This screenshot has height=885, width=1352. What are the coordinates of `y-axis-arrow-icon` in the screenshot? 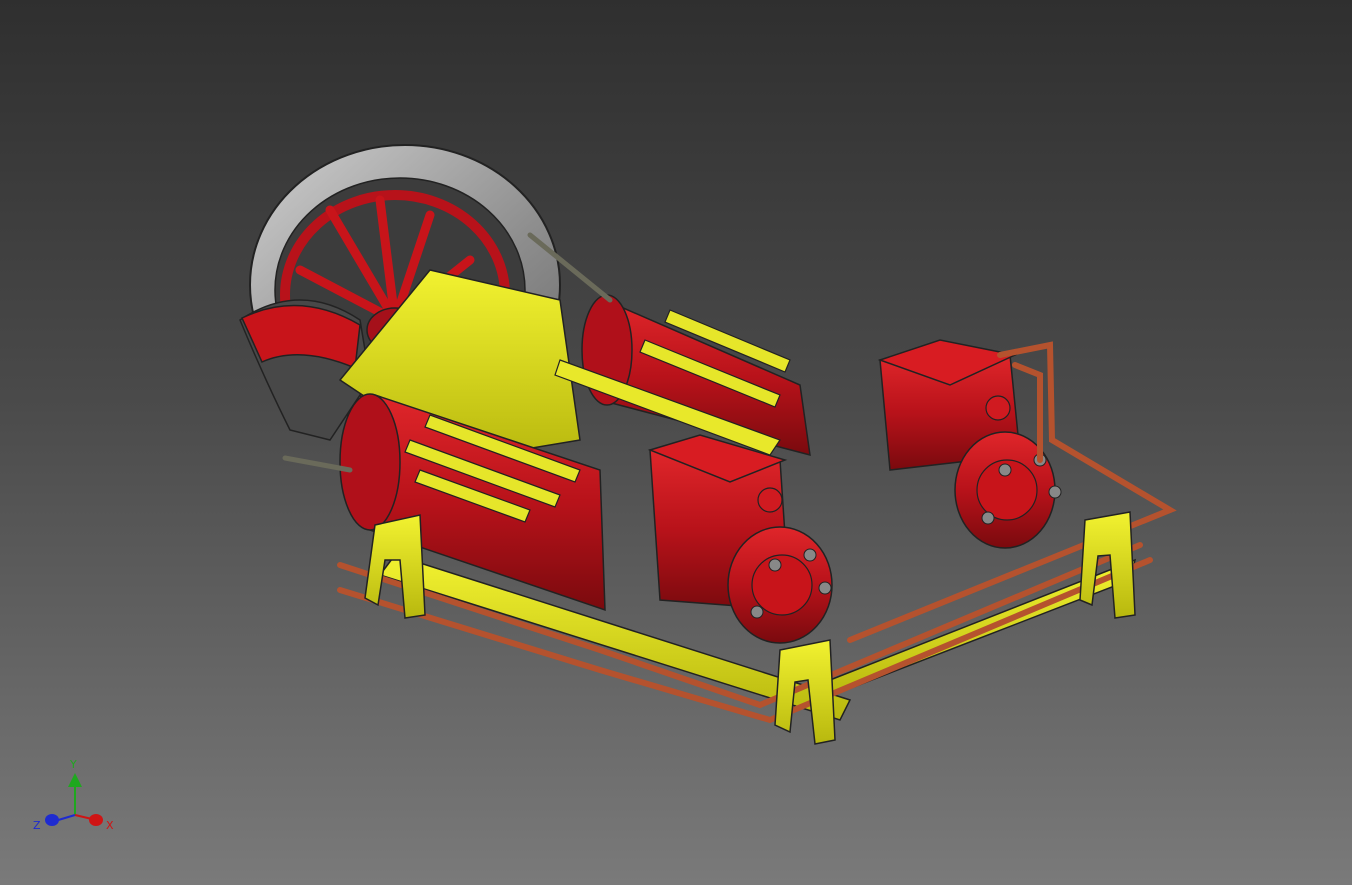 It's located at (75, 780).